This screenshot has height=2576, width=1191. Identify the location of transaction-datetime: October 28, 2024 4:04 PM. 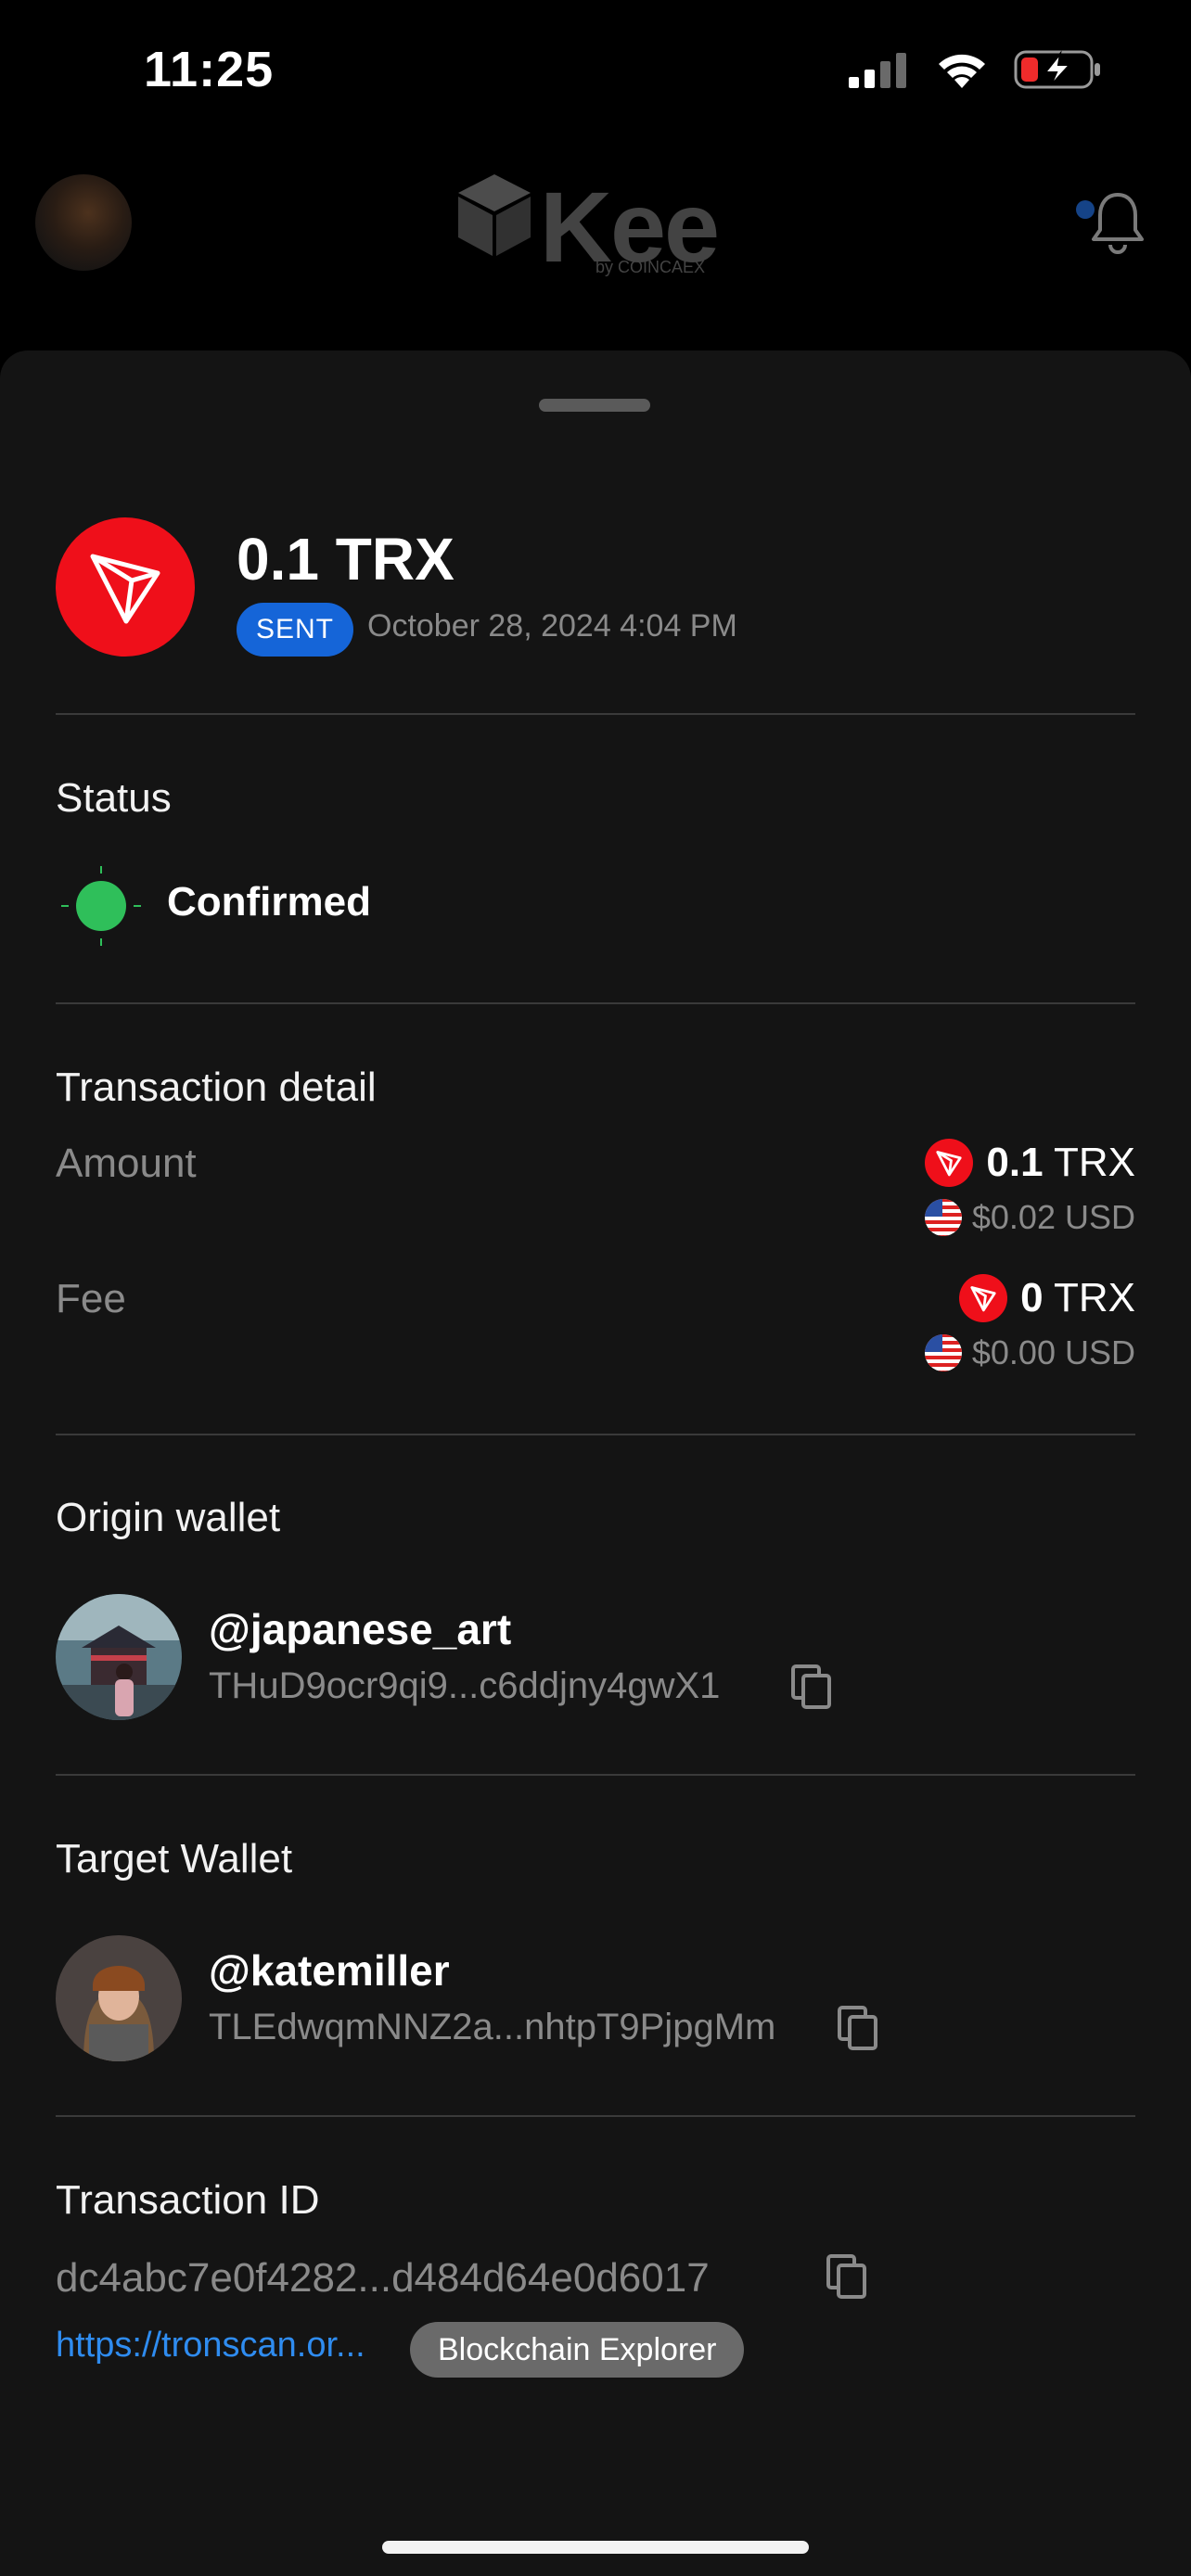
(552, 626).